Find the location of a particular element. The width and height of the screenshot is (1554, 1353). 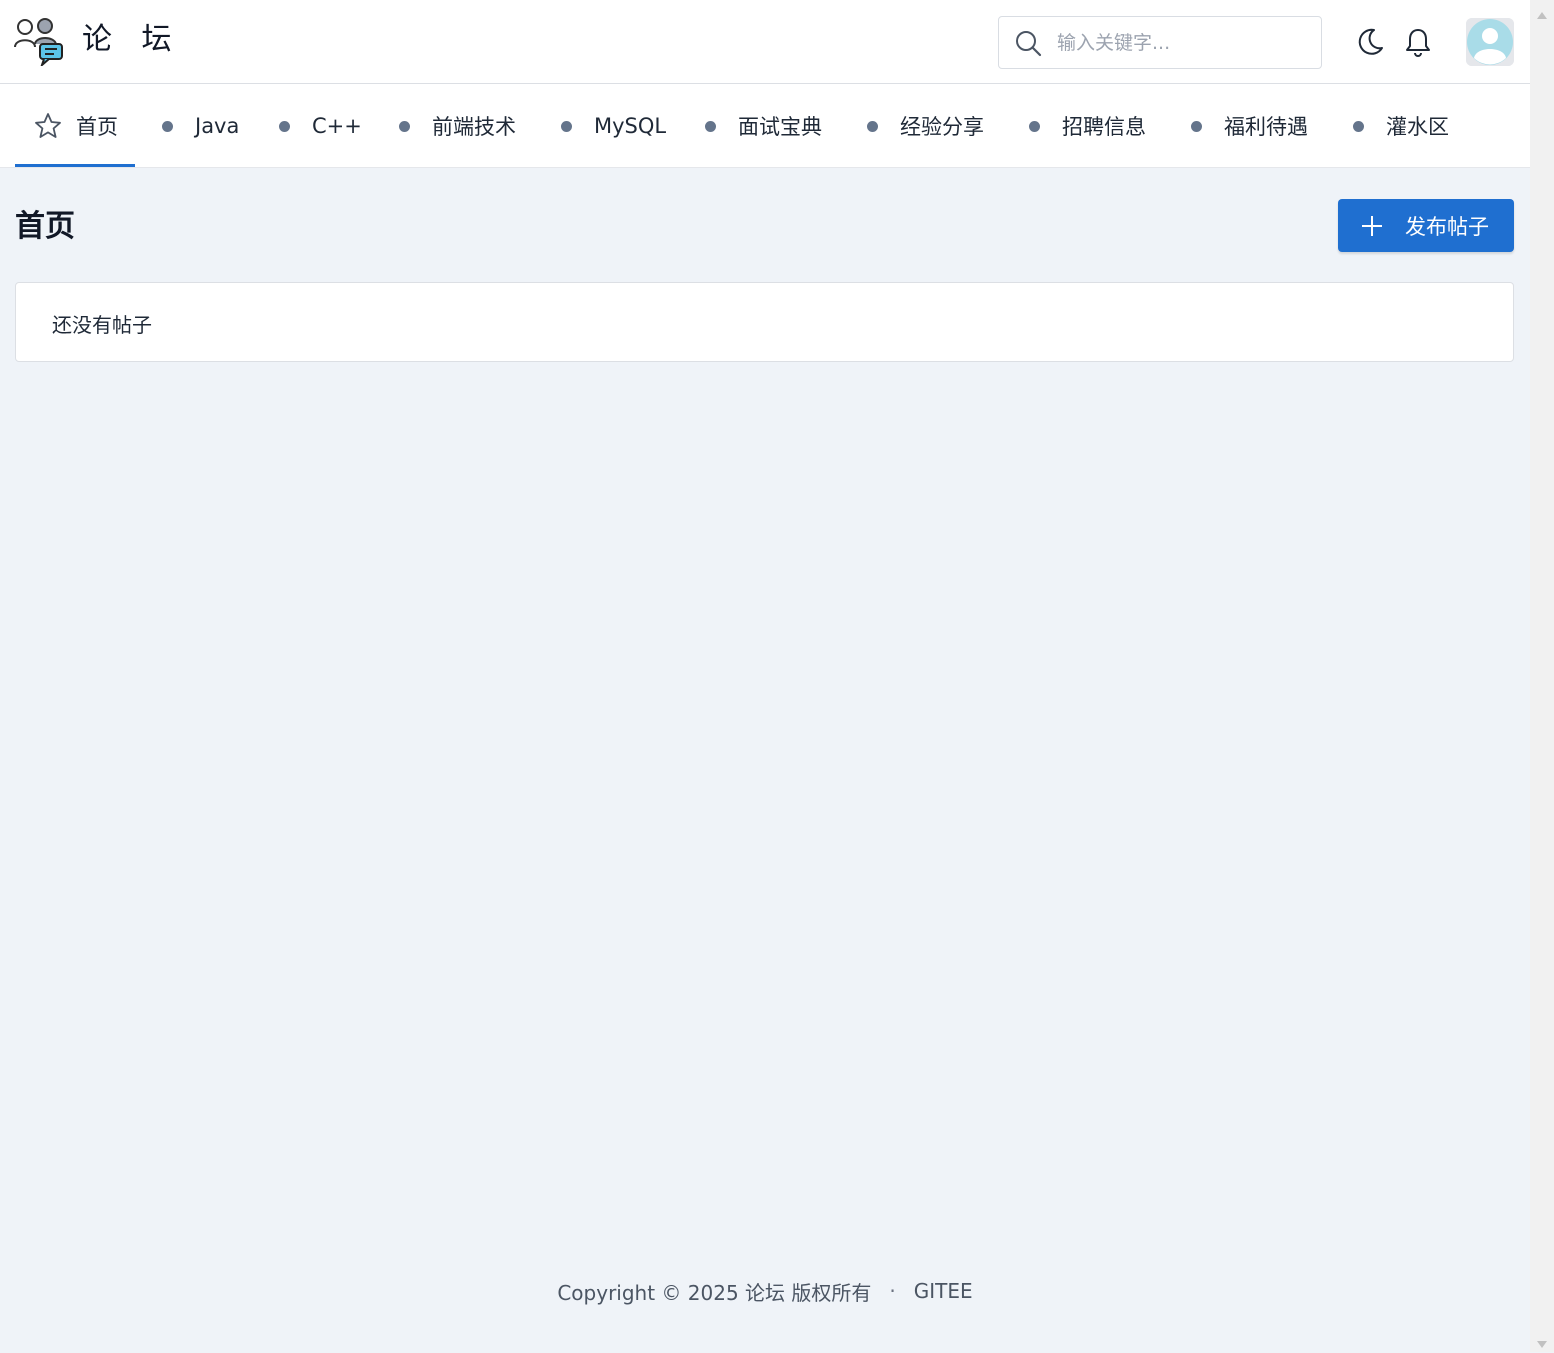

publish-post-button: 发布帖子 is located at coordinates (1426, 225).